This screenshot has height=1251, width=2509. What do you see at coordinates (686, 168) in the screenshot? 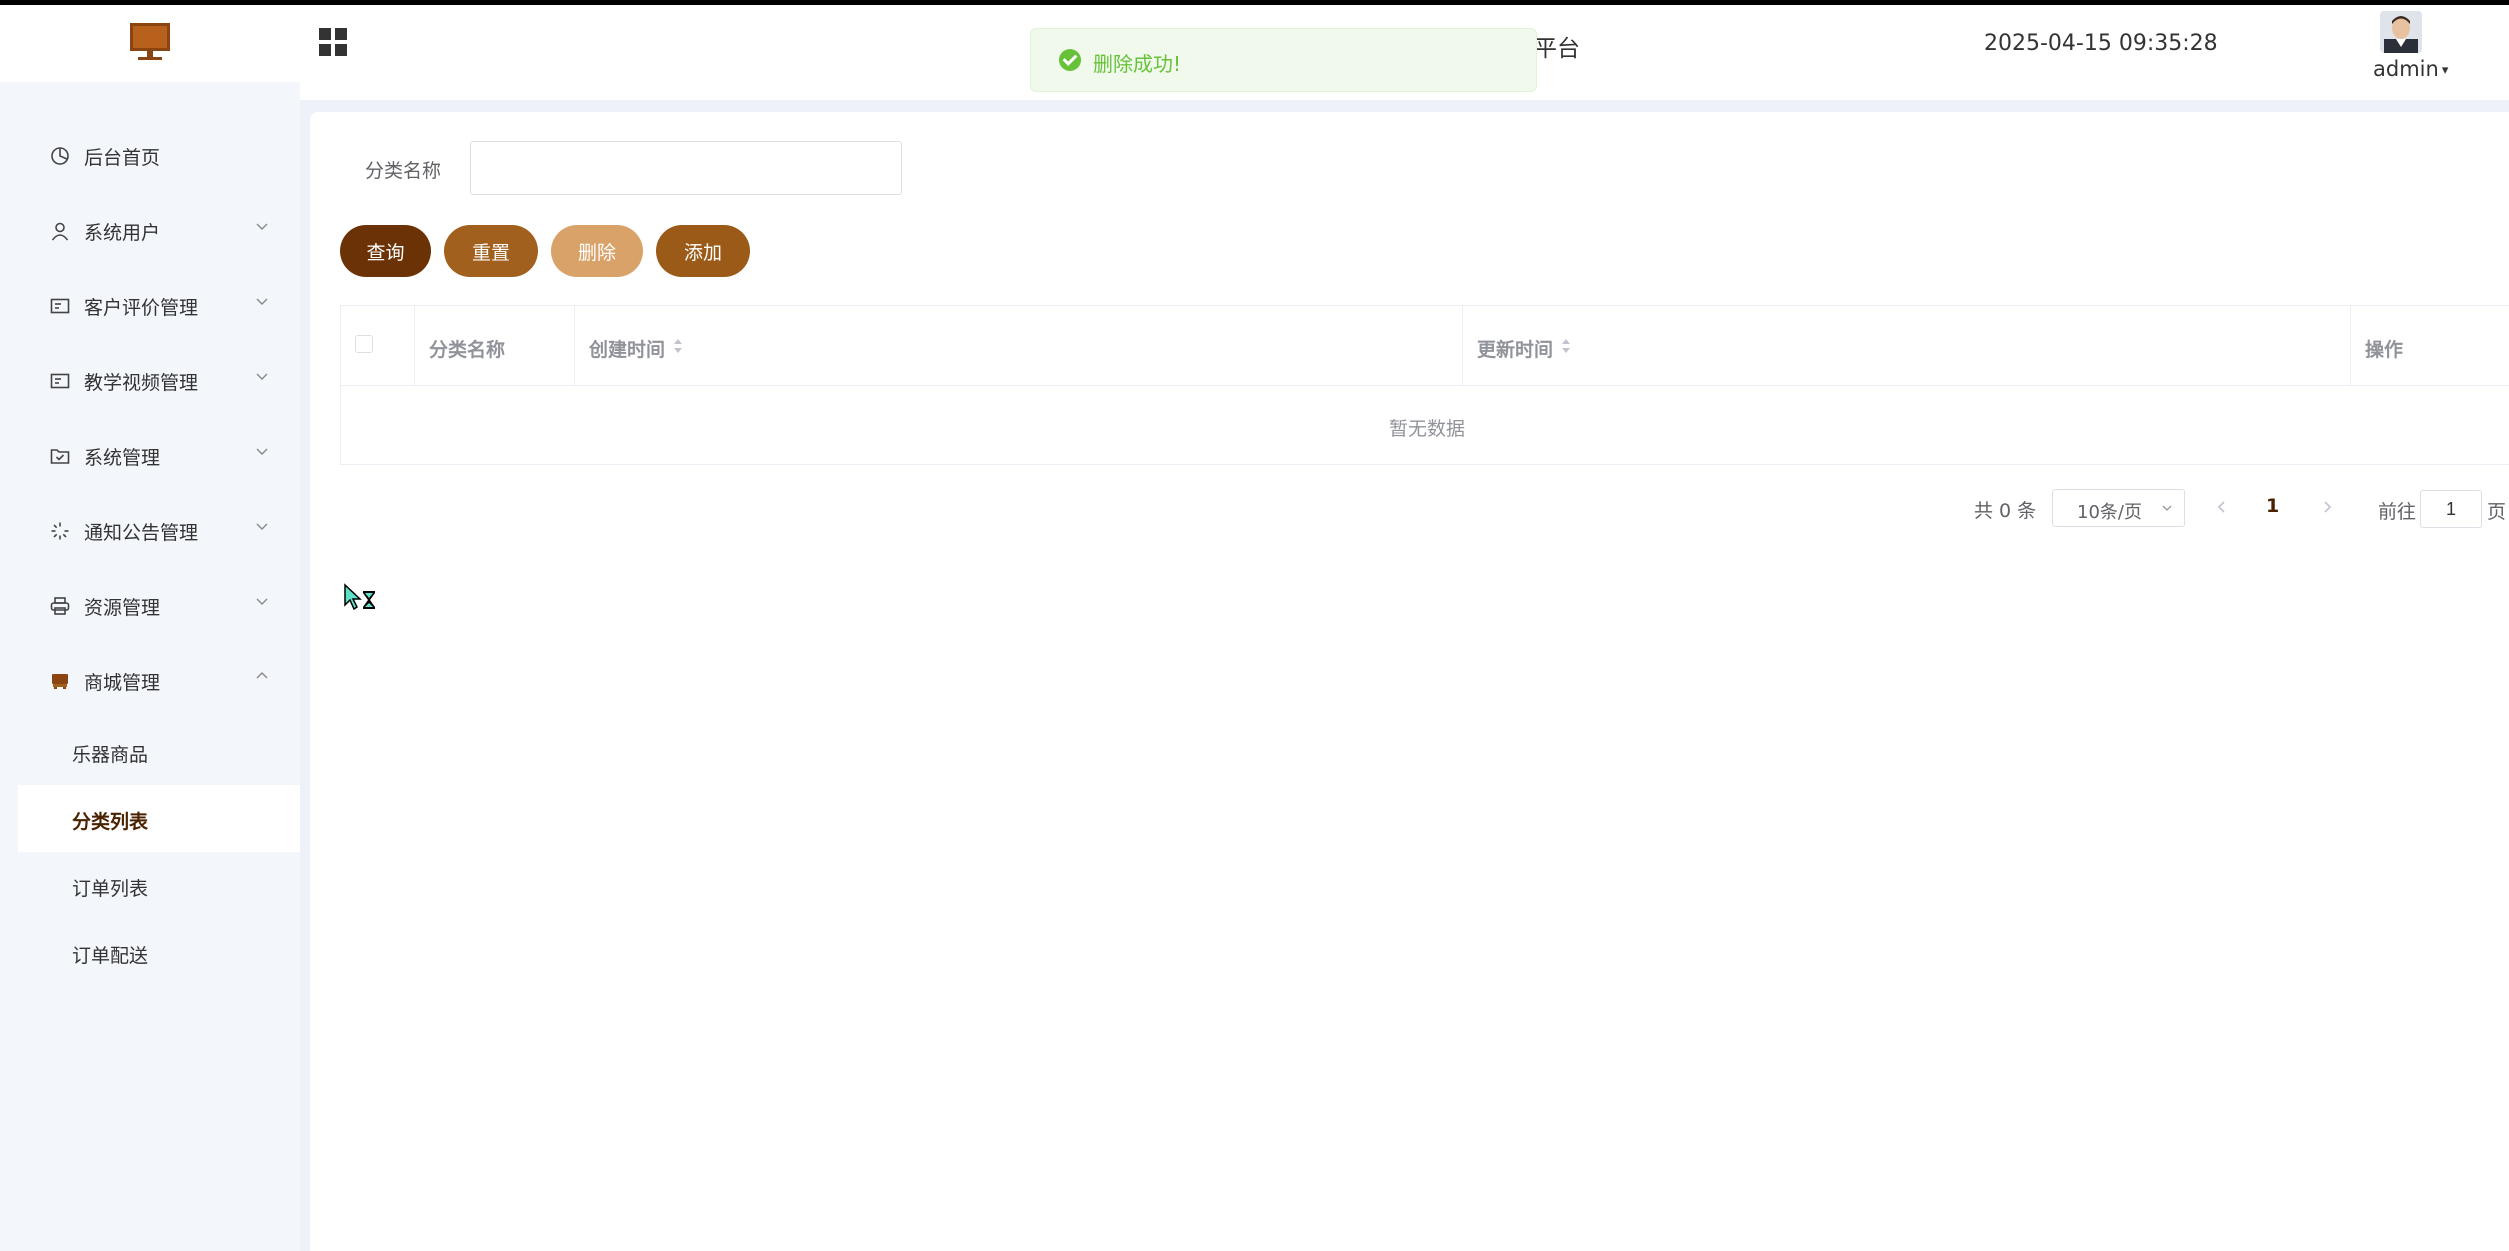
I see `category-name-input` at bounding box center [686, 168].